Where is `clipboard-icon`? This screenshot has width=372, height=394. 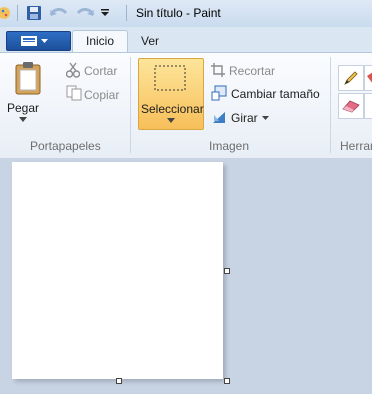
clipboard-icon is located at coordinates (28, 78).